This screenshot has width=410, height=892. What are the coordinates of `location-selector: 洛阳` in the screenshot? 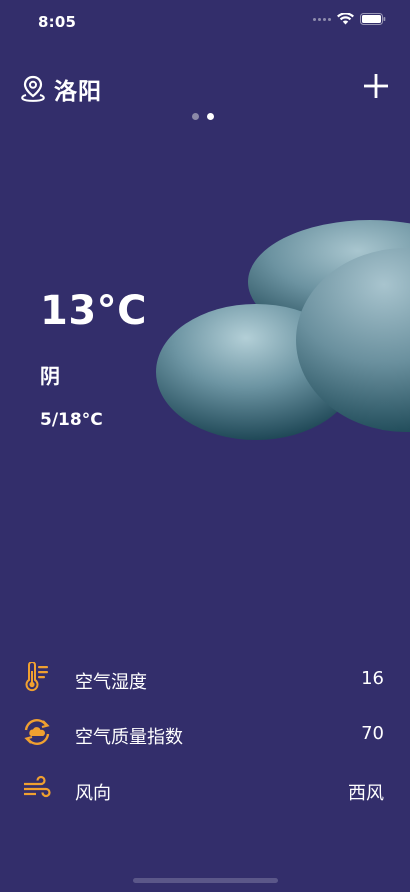 It's located at (61, 89).